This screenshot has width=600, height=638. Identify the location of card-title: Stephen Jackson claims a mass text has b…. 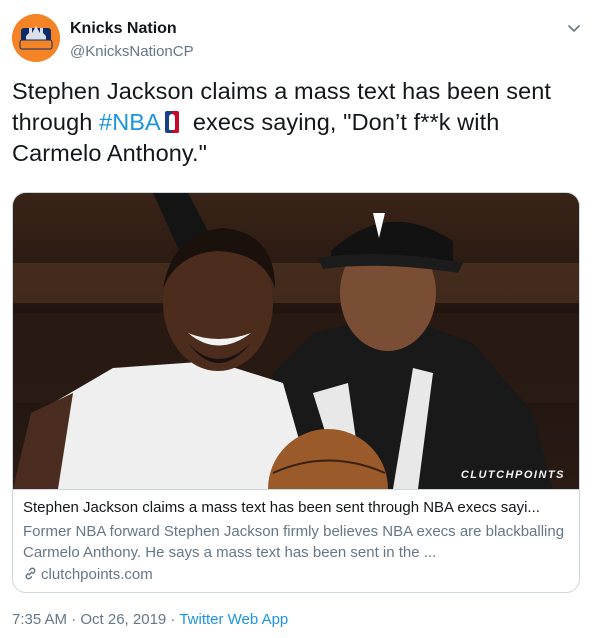
(297, 507).